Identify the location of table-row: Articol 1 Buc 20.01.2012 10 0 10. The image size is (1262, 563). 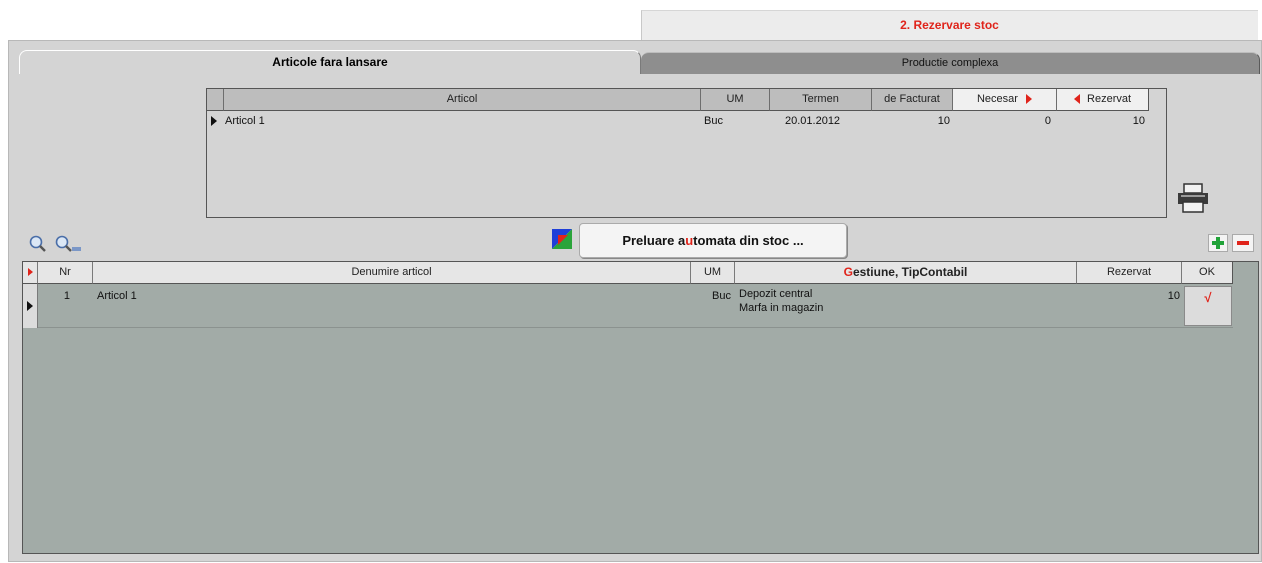
(678, 121).